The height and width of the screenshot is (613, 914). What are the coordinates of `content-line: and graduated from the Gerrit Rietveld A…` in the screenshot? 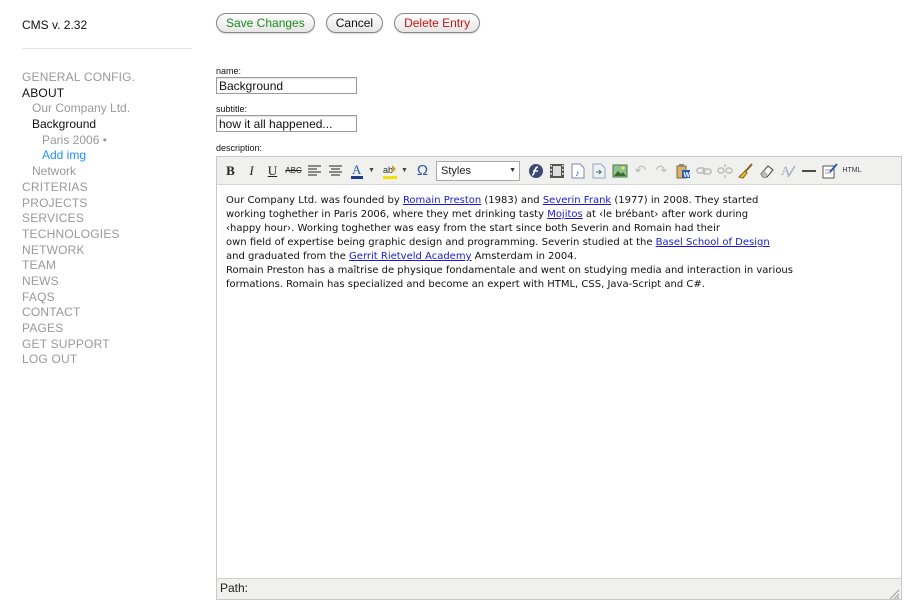 It's located at (401, 256).